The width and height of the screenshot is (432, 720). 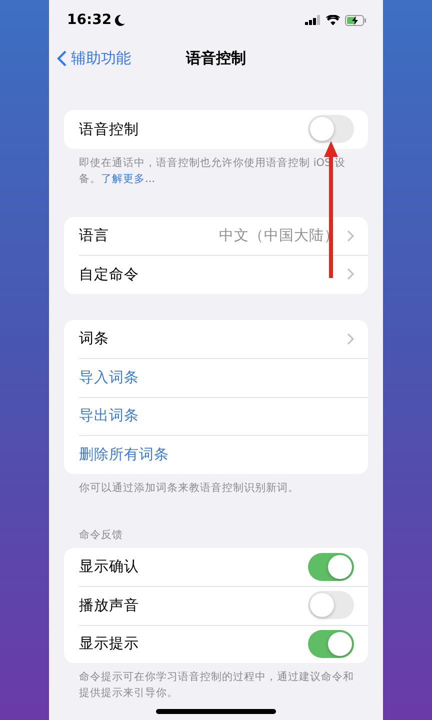 What do you see at coordinates (62, 58) in the screenshot?
I see `back-chevron-icon` at bounding box center [62, 58].